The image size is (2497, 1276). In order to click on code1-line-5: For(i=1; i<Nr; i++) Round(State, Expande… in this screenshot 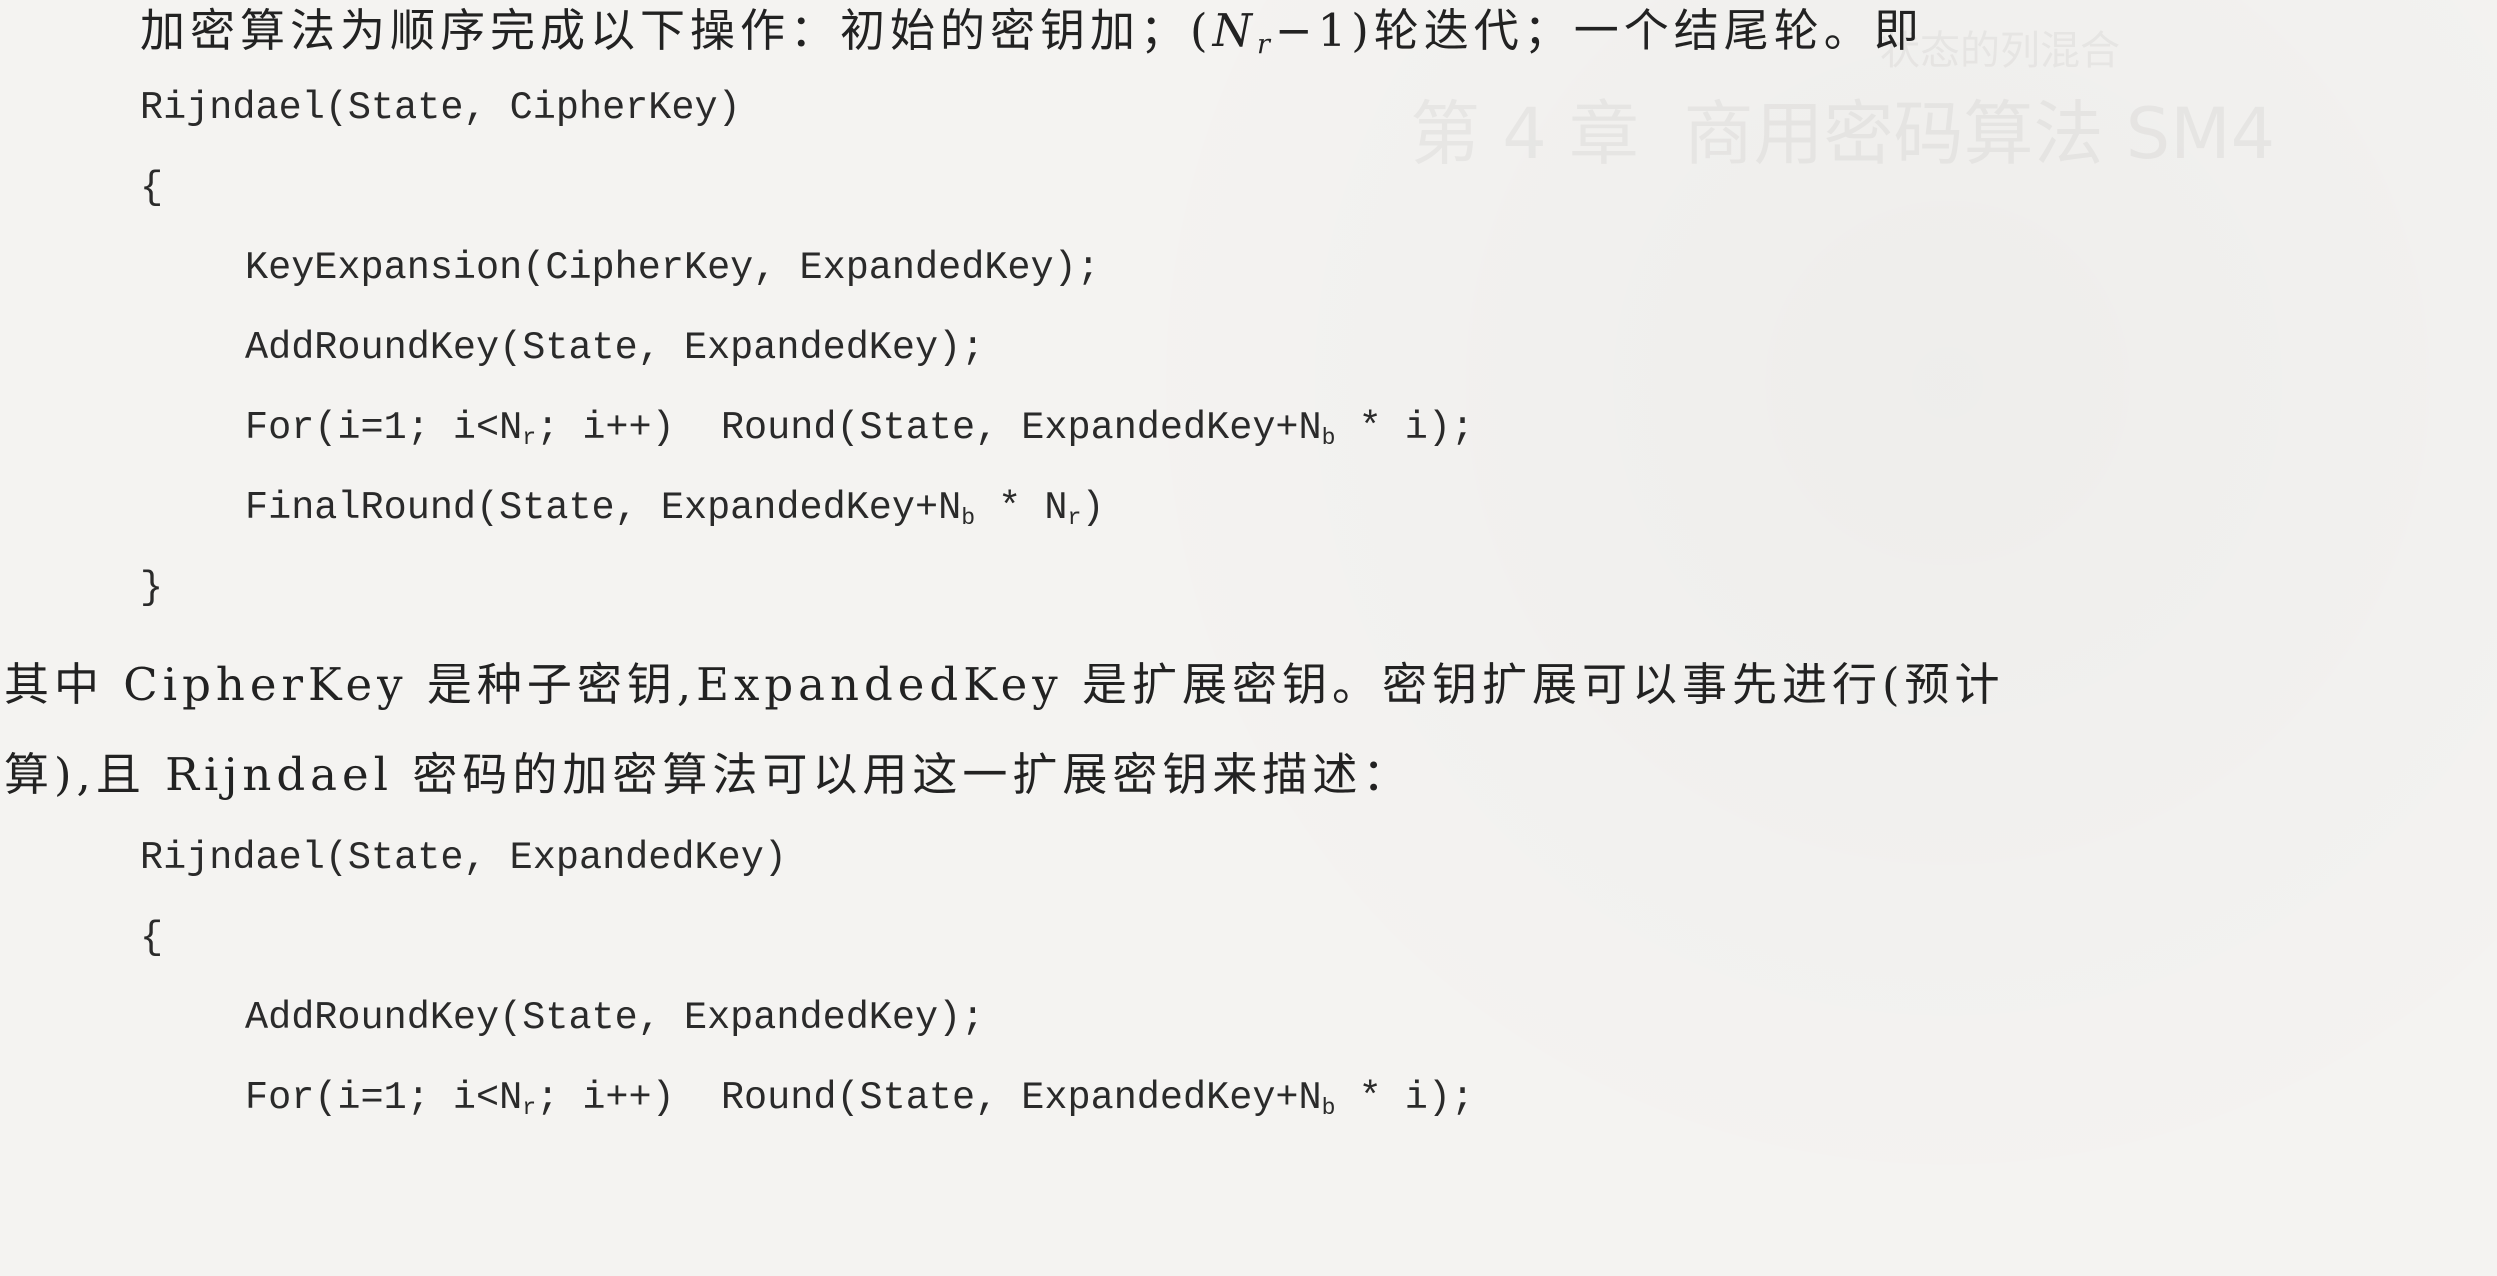, I will do `click(860, 428)`.